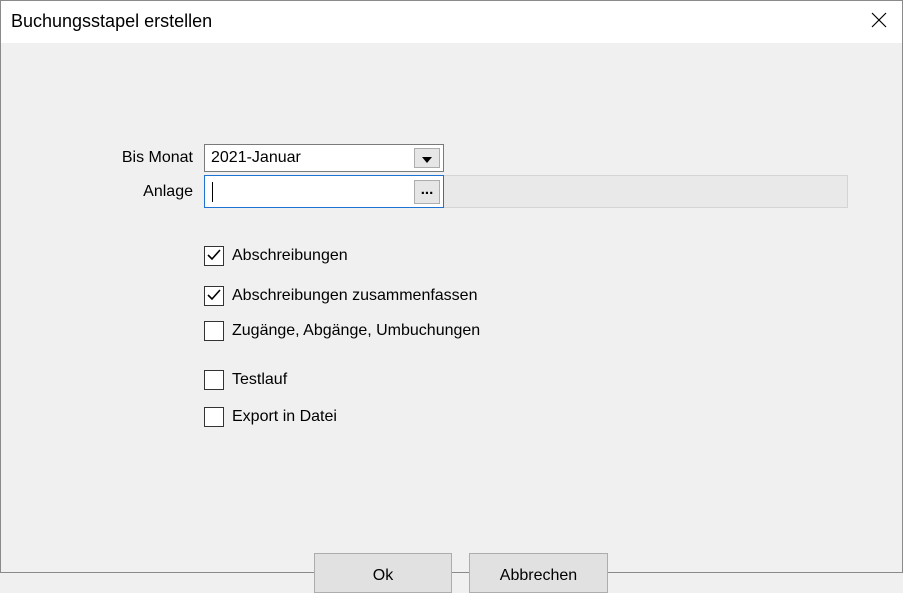 The width and height of the screenshot is (903, 593). I want to click on cancel-button: Abbrechen, so click(538, 573).